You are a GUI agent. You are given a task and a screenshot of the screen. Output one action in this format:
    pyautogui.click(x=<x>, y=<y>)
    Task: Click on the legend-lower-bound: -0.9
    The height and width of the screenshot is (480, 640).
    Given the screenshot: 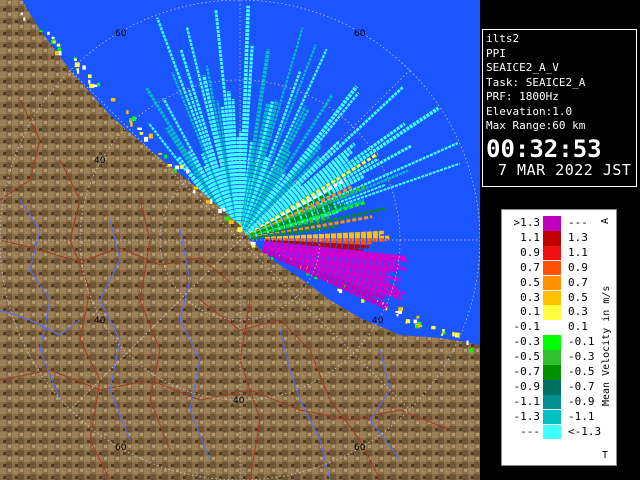 What is the action you would take?
    pyautogui.click(x=527, y=386)
    